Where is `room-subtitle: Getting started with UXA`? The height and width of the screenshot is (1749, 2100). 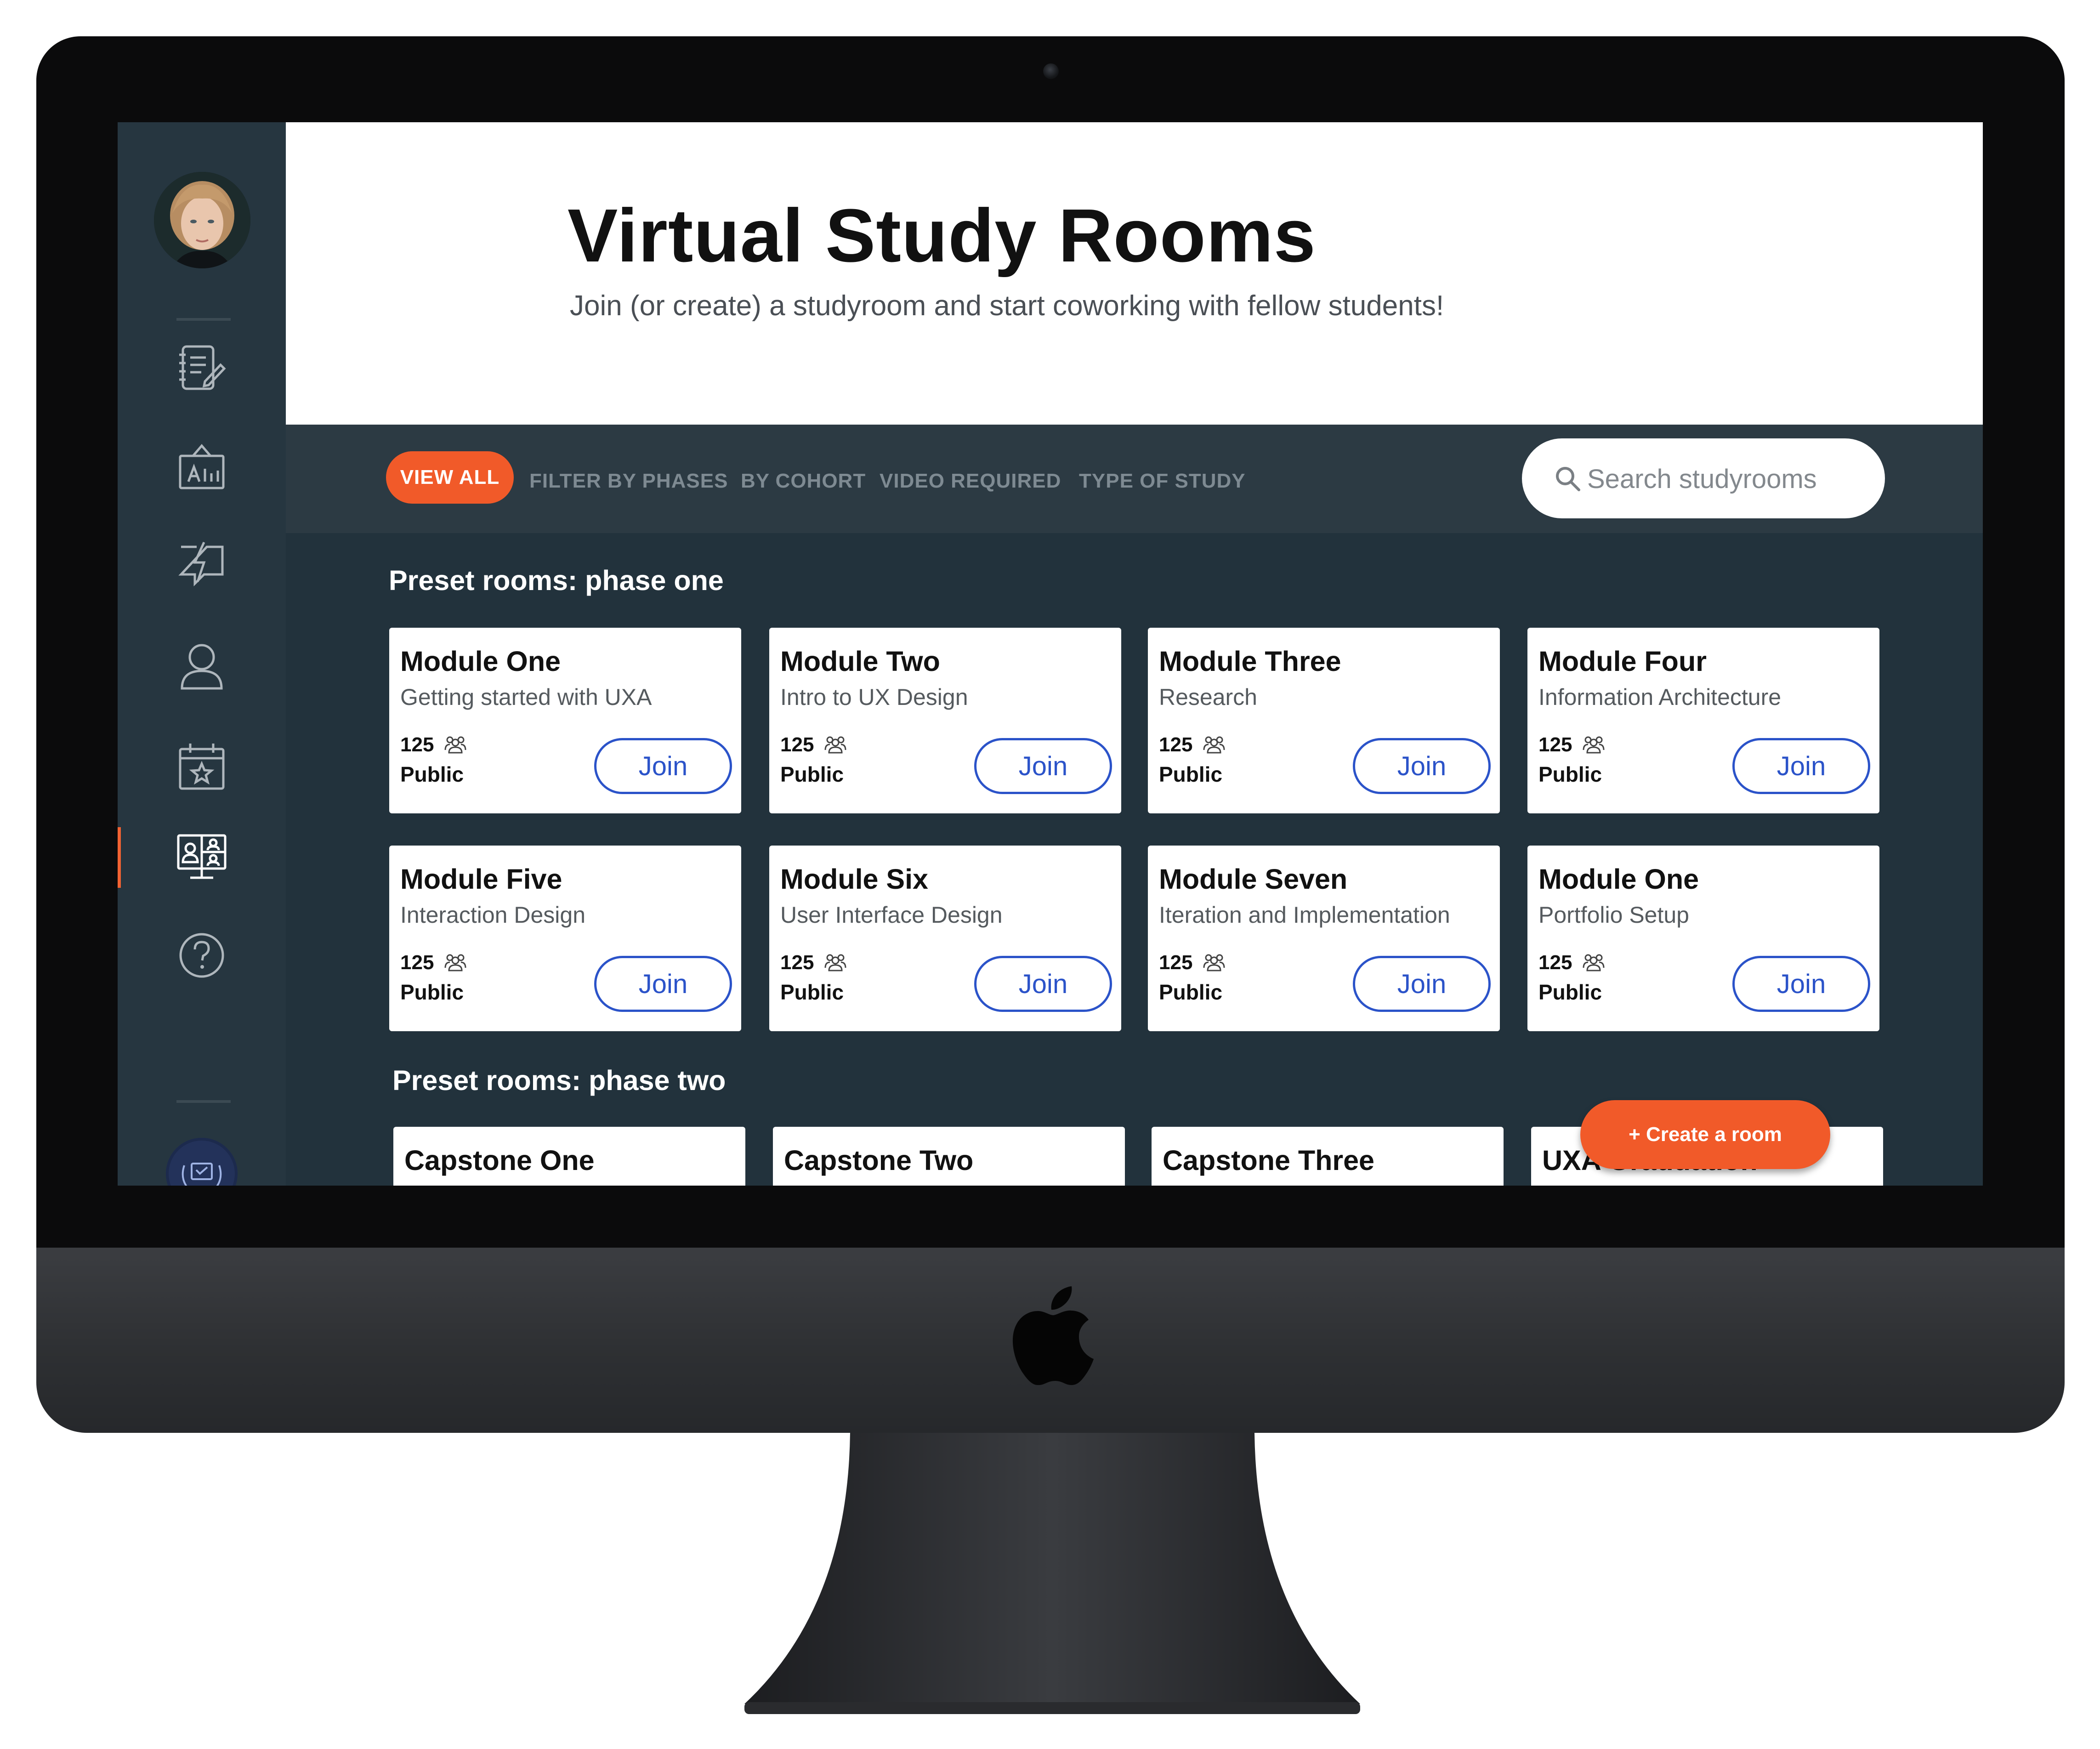
room-subtitle: Getting started with UXA is located at coordinates (526, 697).